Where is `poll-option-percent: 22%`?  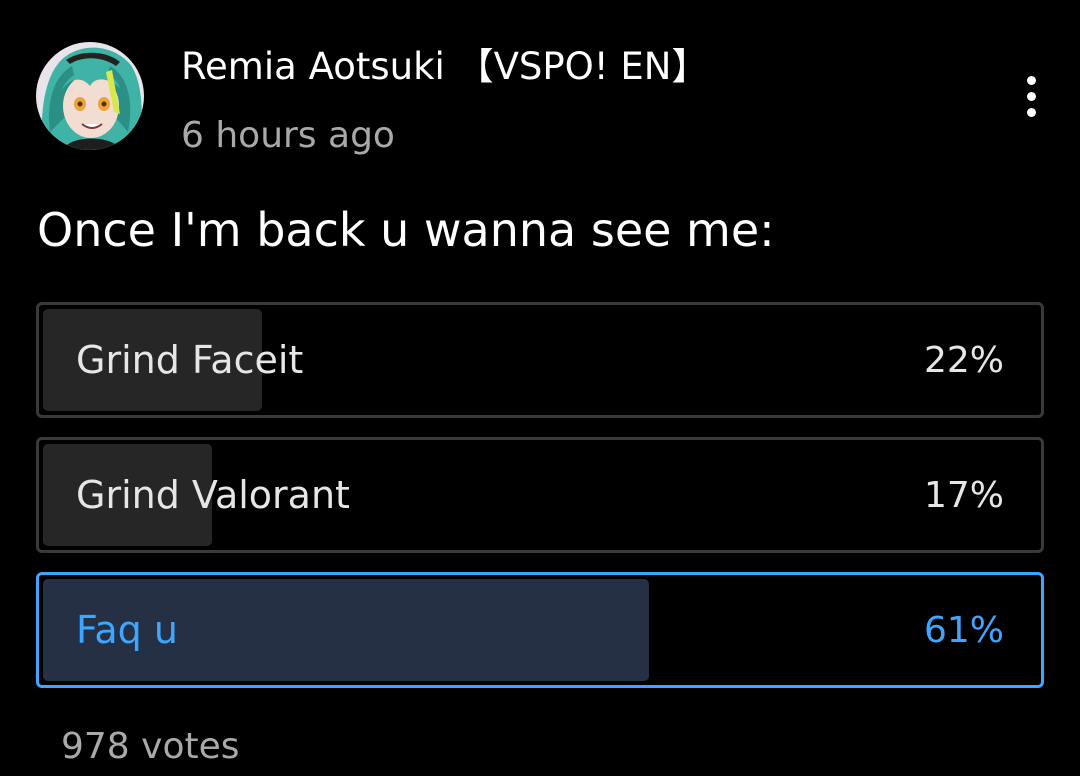 poll-option-percent: 22% is located at coordinates (963, 360).